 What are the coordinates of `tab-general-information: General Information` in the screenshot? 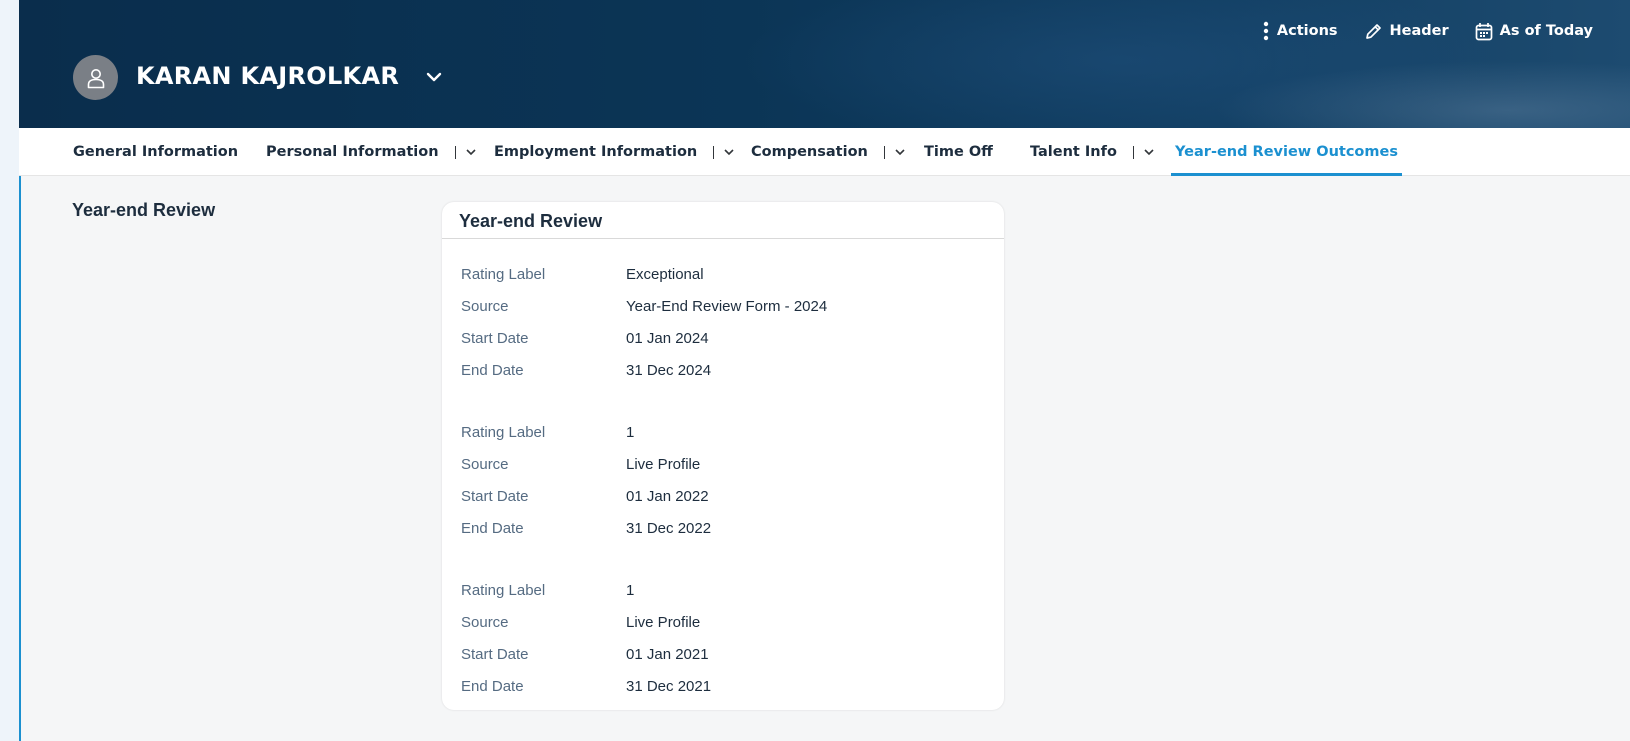 It's located at (155, 152).